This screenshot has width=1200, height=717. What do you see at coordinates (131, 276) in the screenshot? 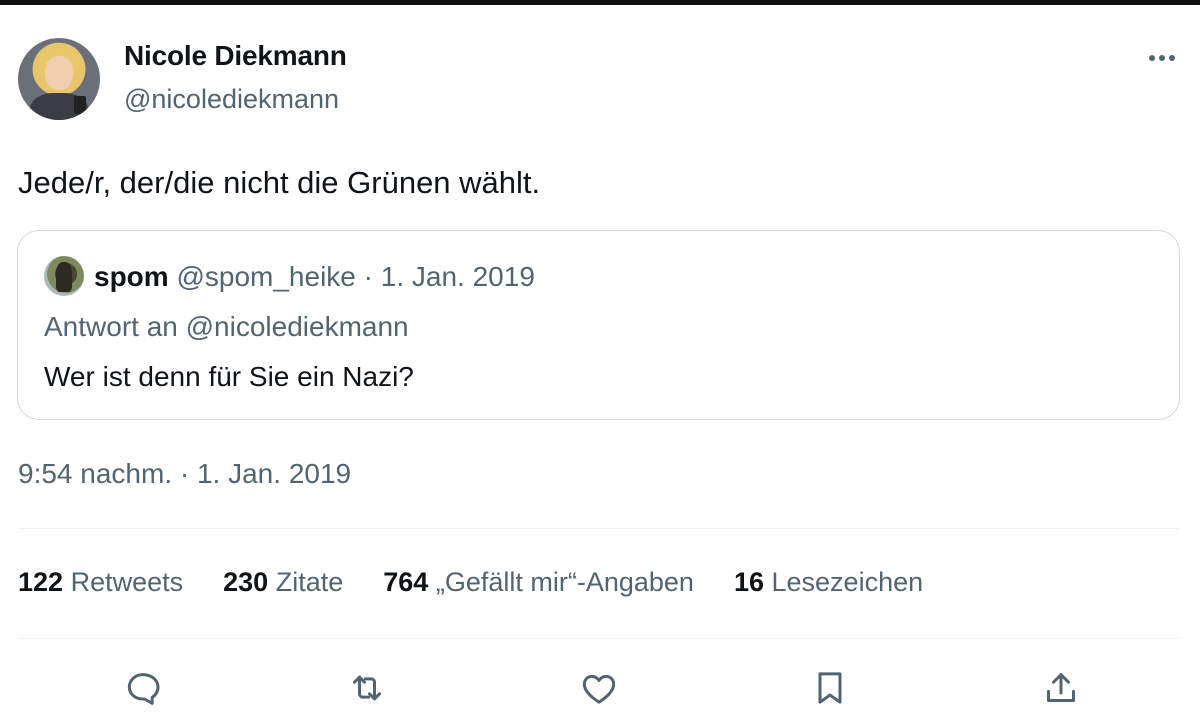
I see `quote-author-name: spom` at bounding box center [131, 276].